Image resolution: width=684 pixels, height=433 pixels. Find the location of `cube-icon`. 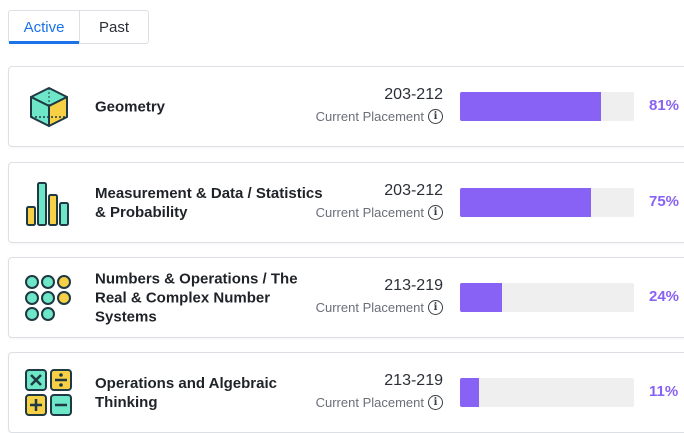

cube-icon is located at coordinates (49, 107).